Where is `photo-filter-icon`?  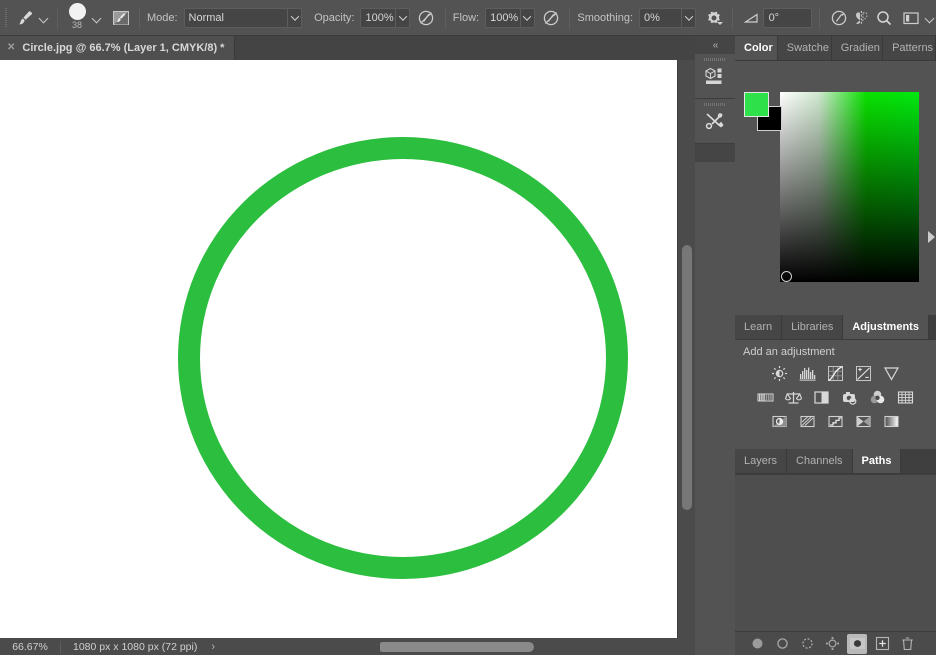 photo-filter-icon is located at coordinates (850, 397).